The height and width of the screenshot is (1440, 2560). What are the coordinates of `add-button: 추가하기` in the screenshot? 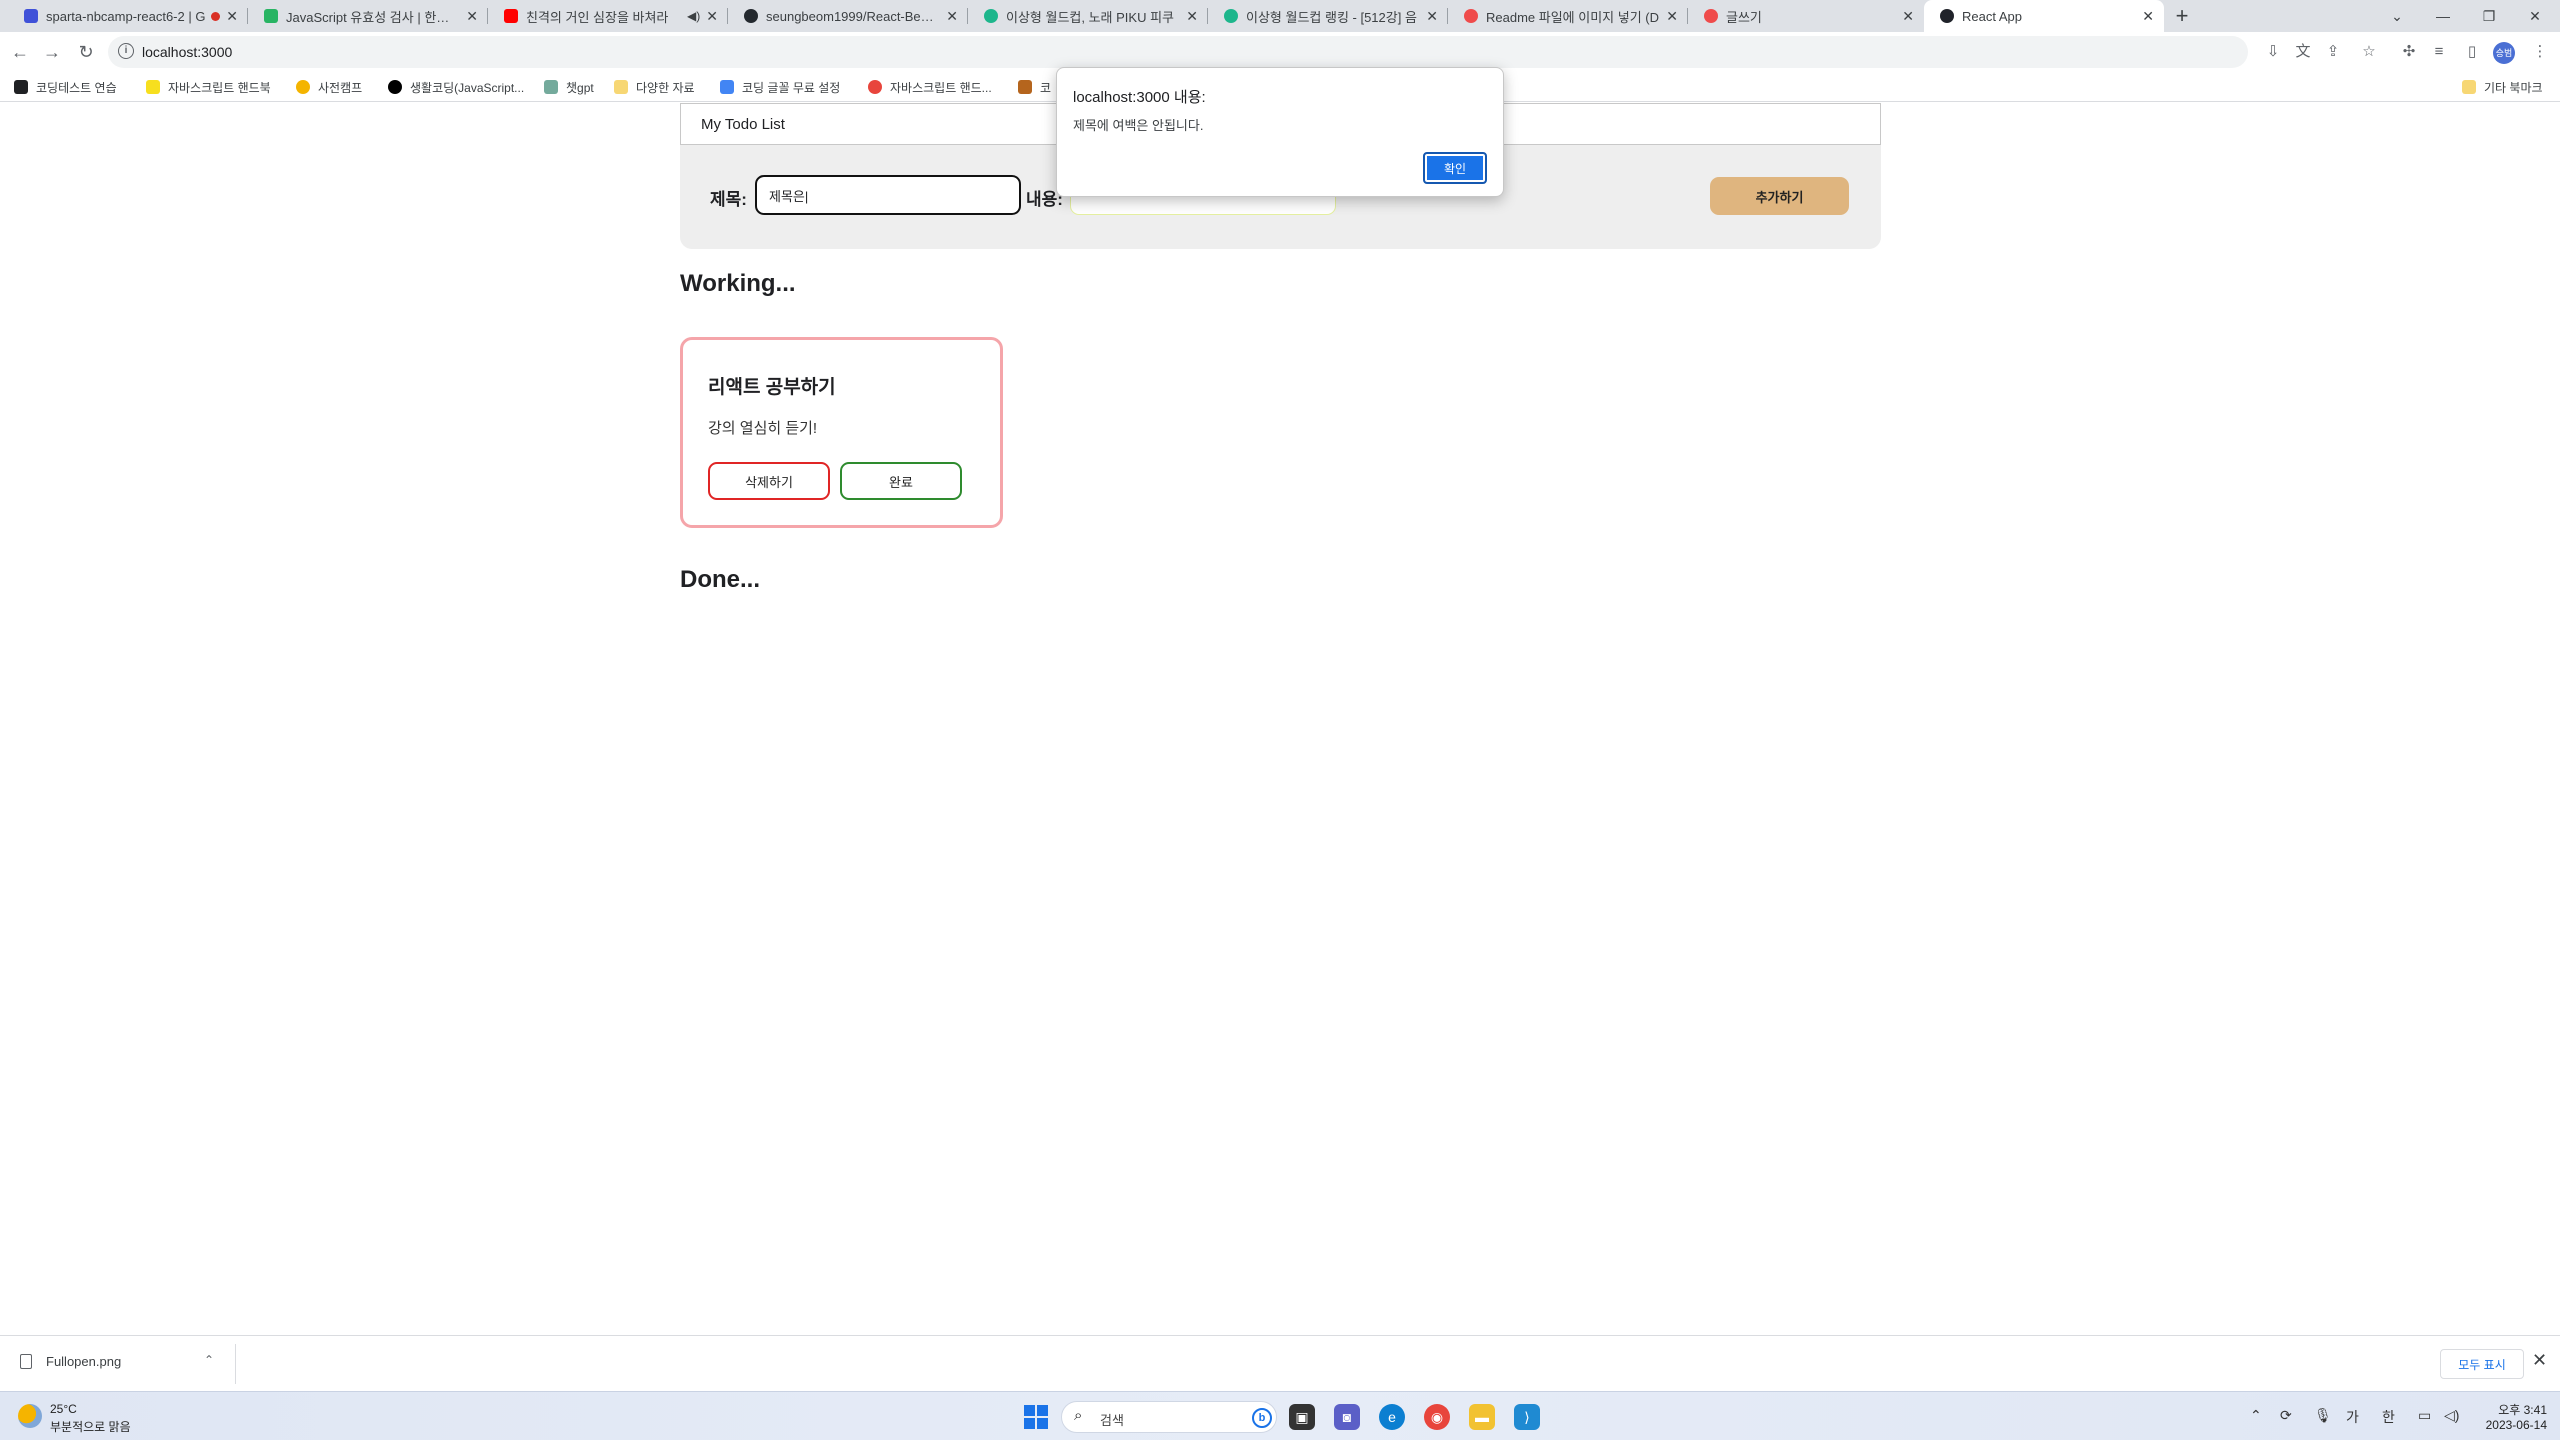 It's located at (1779, 196).